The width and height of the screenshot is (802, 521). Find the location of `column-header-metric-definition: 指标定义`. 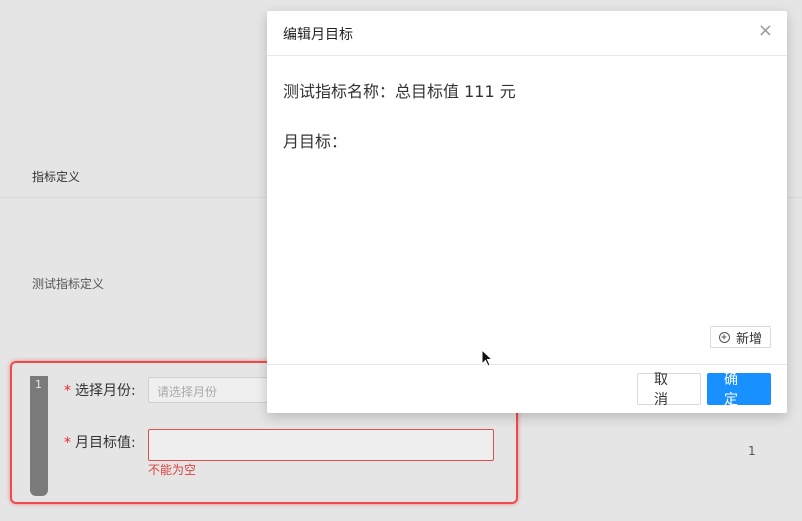

column-header-metric-definition: 指标定义 is located at coordinates (56, 177).